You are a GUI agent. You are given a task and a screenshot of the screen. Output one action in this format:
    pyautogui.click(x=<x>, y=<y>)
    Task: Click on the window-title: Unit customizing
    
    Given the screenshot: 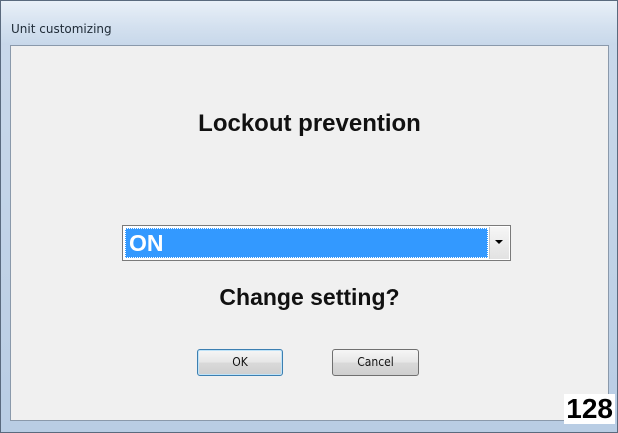 What is the action you would take?
    pyautogui.click(x=61, y=29)
    